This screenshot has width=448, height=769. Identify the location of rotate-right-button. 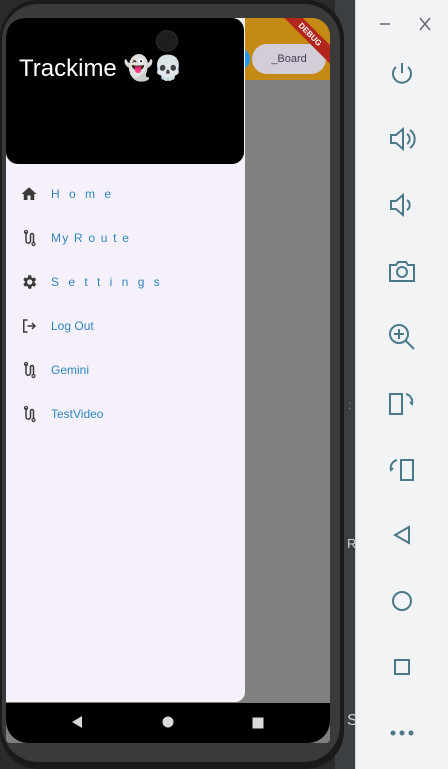
(402, 469).